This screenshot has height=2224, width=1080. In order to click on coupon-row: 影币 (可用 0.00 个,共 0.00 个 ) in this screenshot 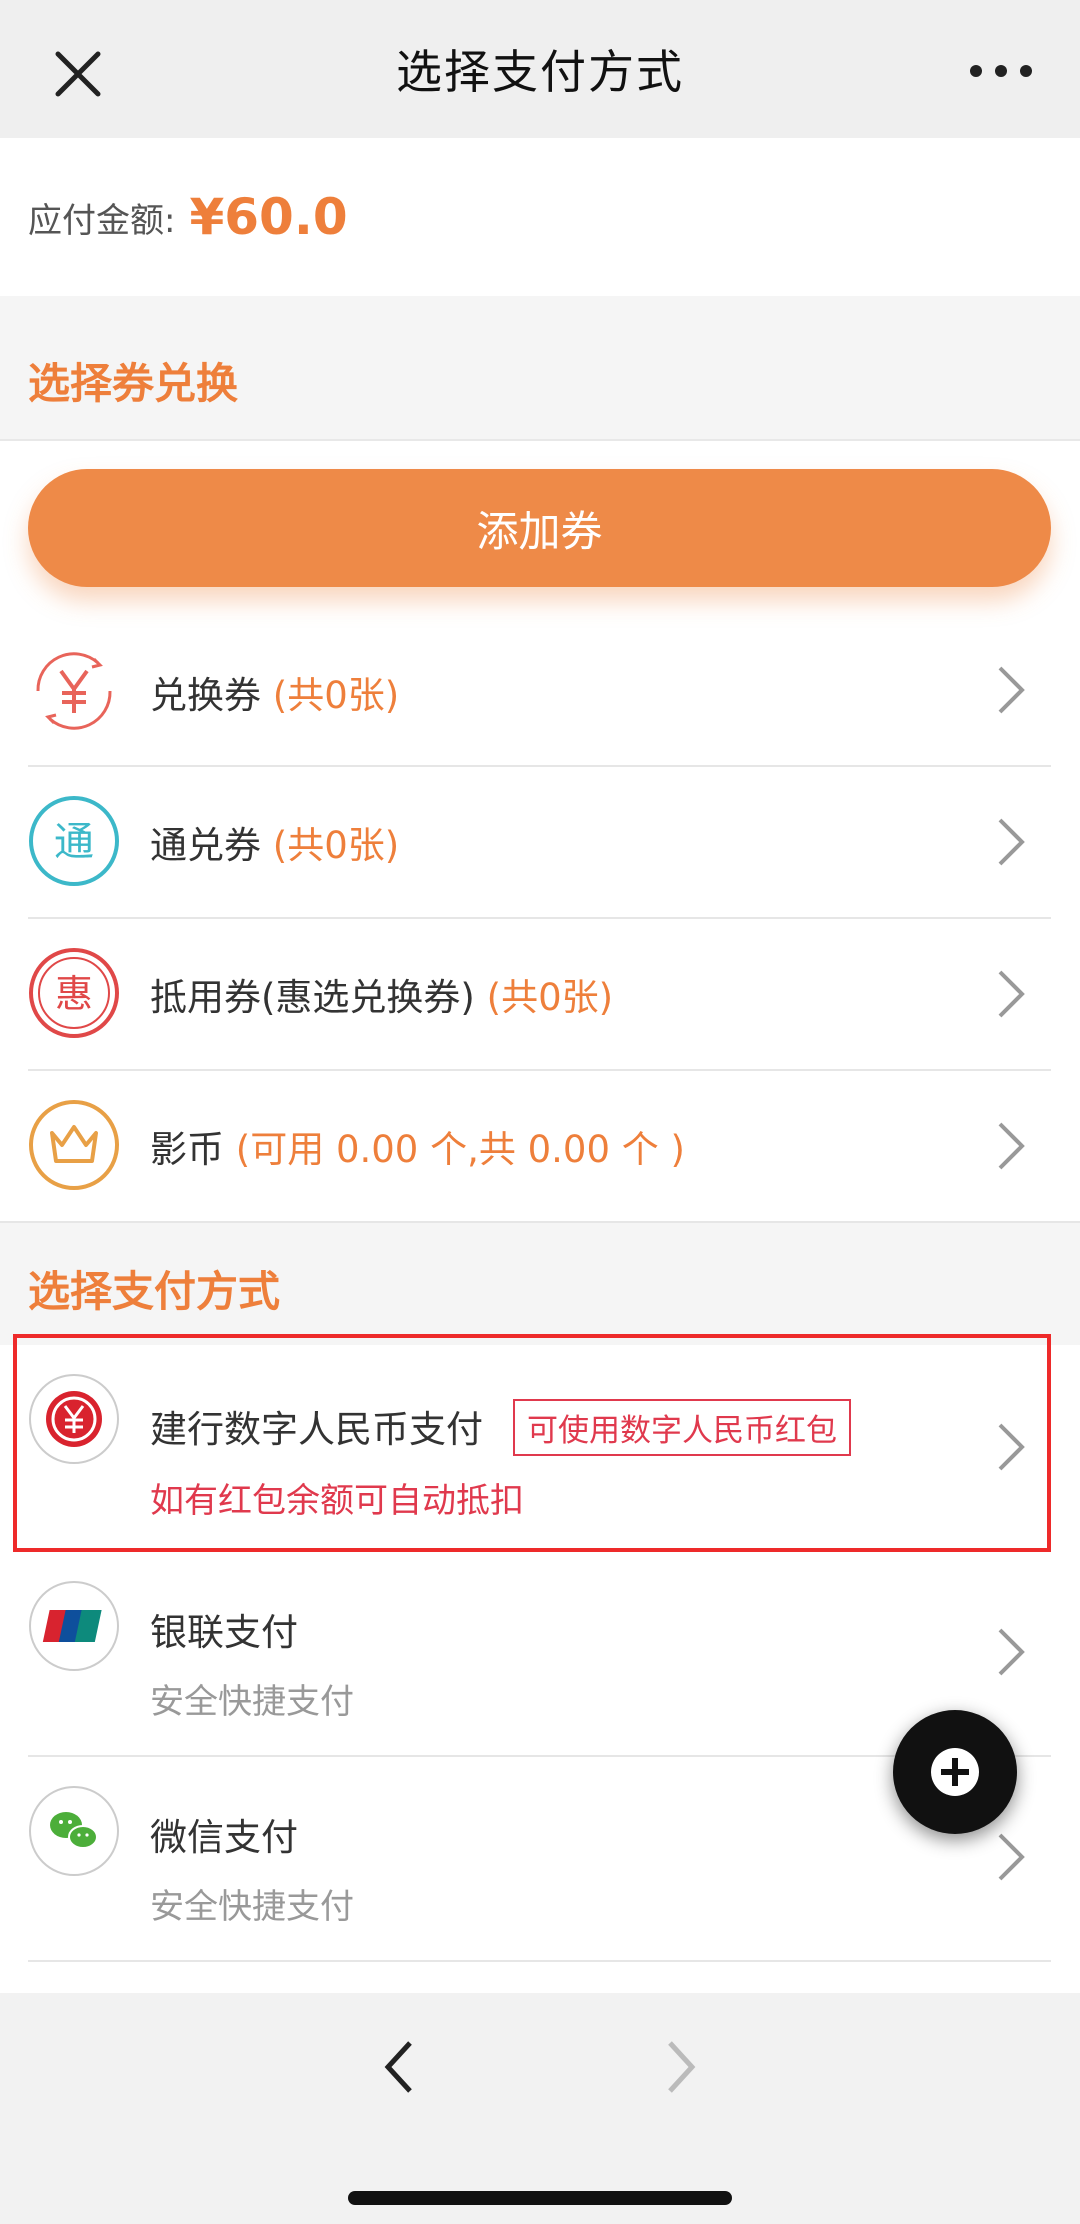, I will do `click(540, 1146)`.